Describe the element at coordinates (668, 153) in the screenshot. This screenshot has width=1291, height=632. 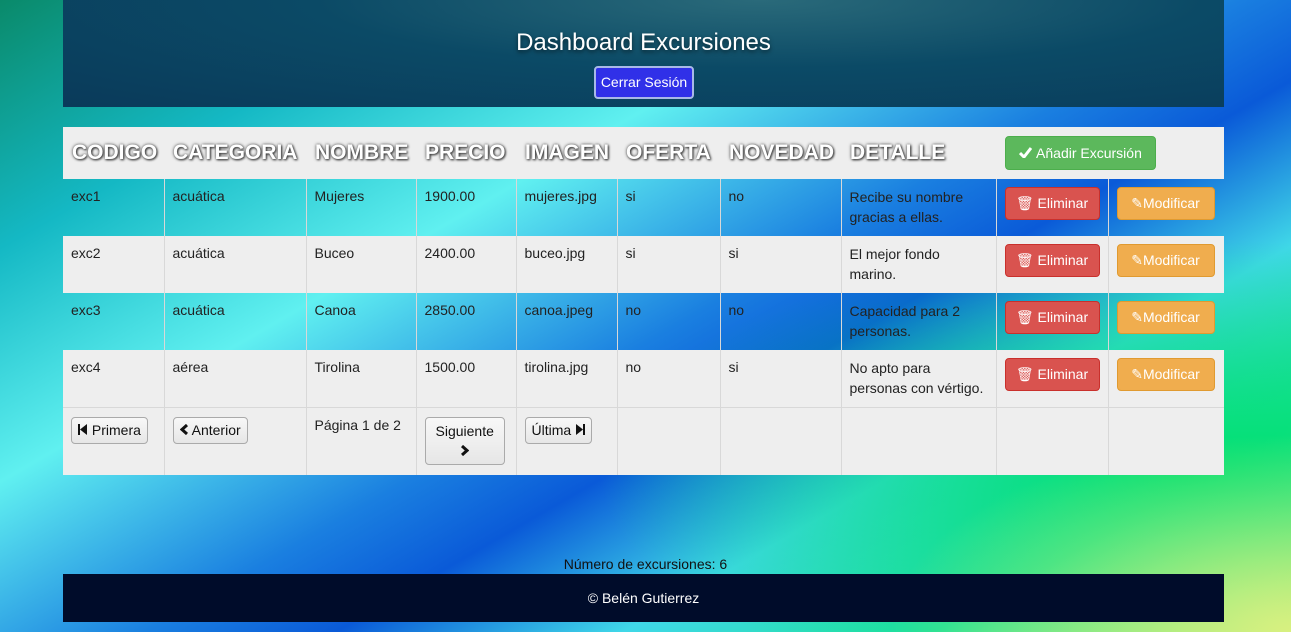
I see `column-header-oferta: OFERTA` at that location.